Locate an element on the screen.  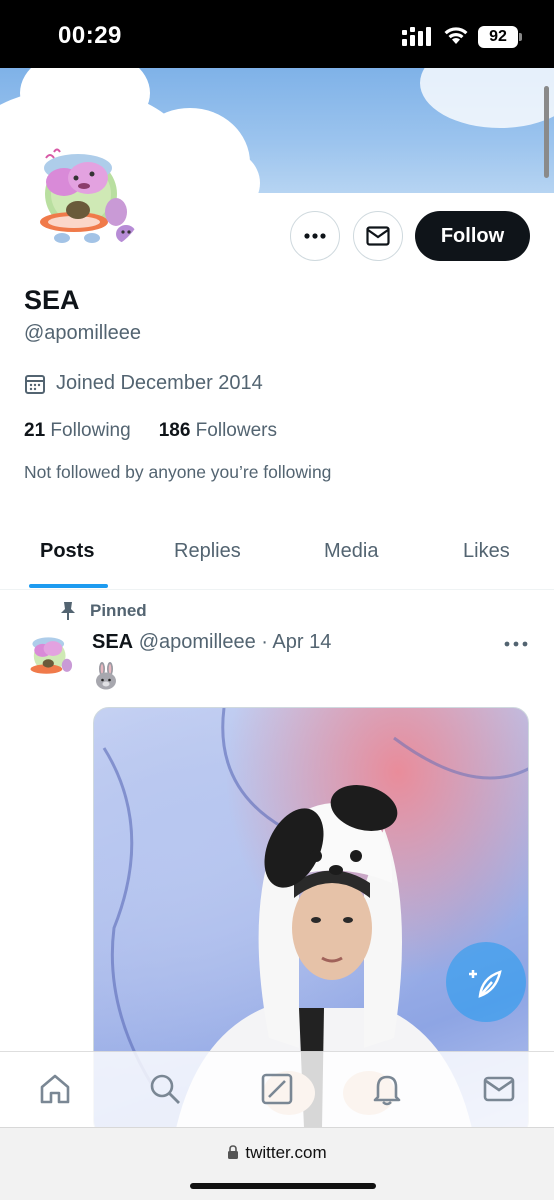
url-display: twitter.com is located at coordinates (277, 1153).